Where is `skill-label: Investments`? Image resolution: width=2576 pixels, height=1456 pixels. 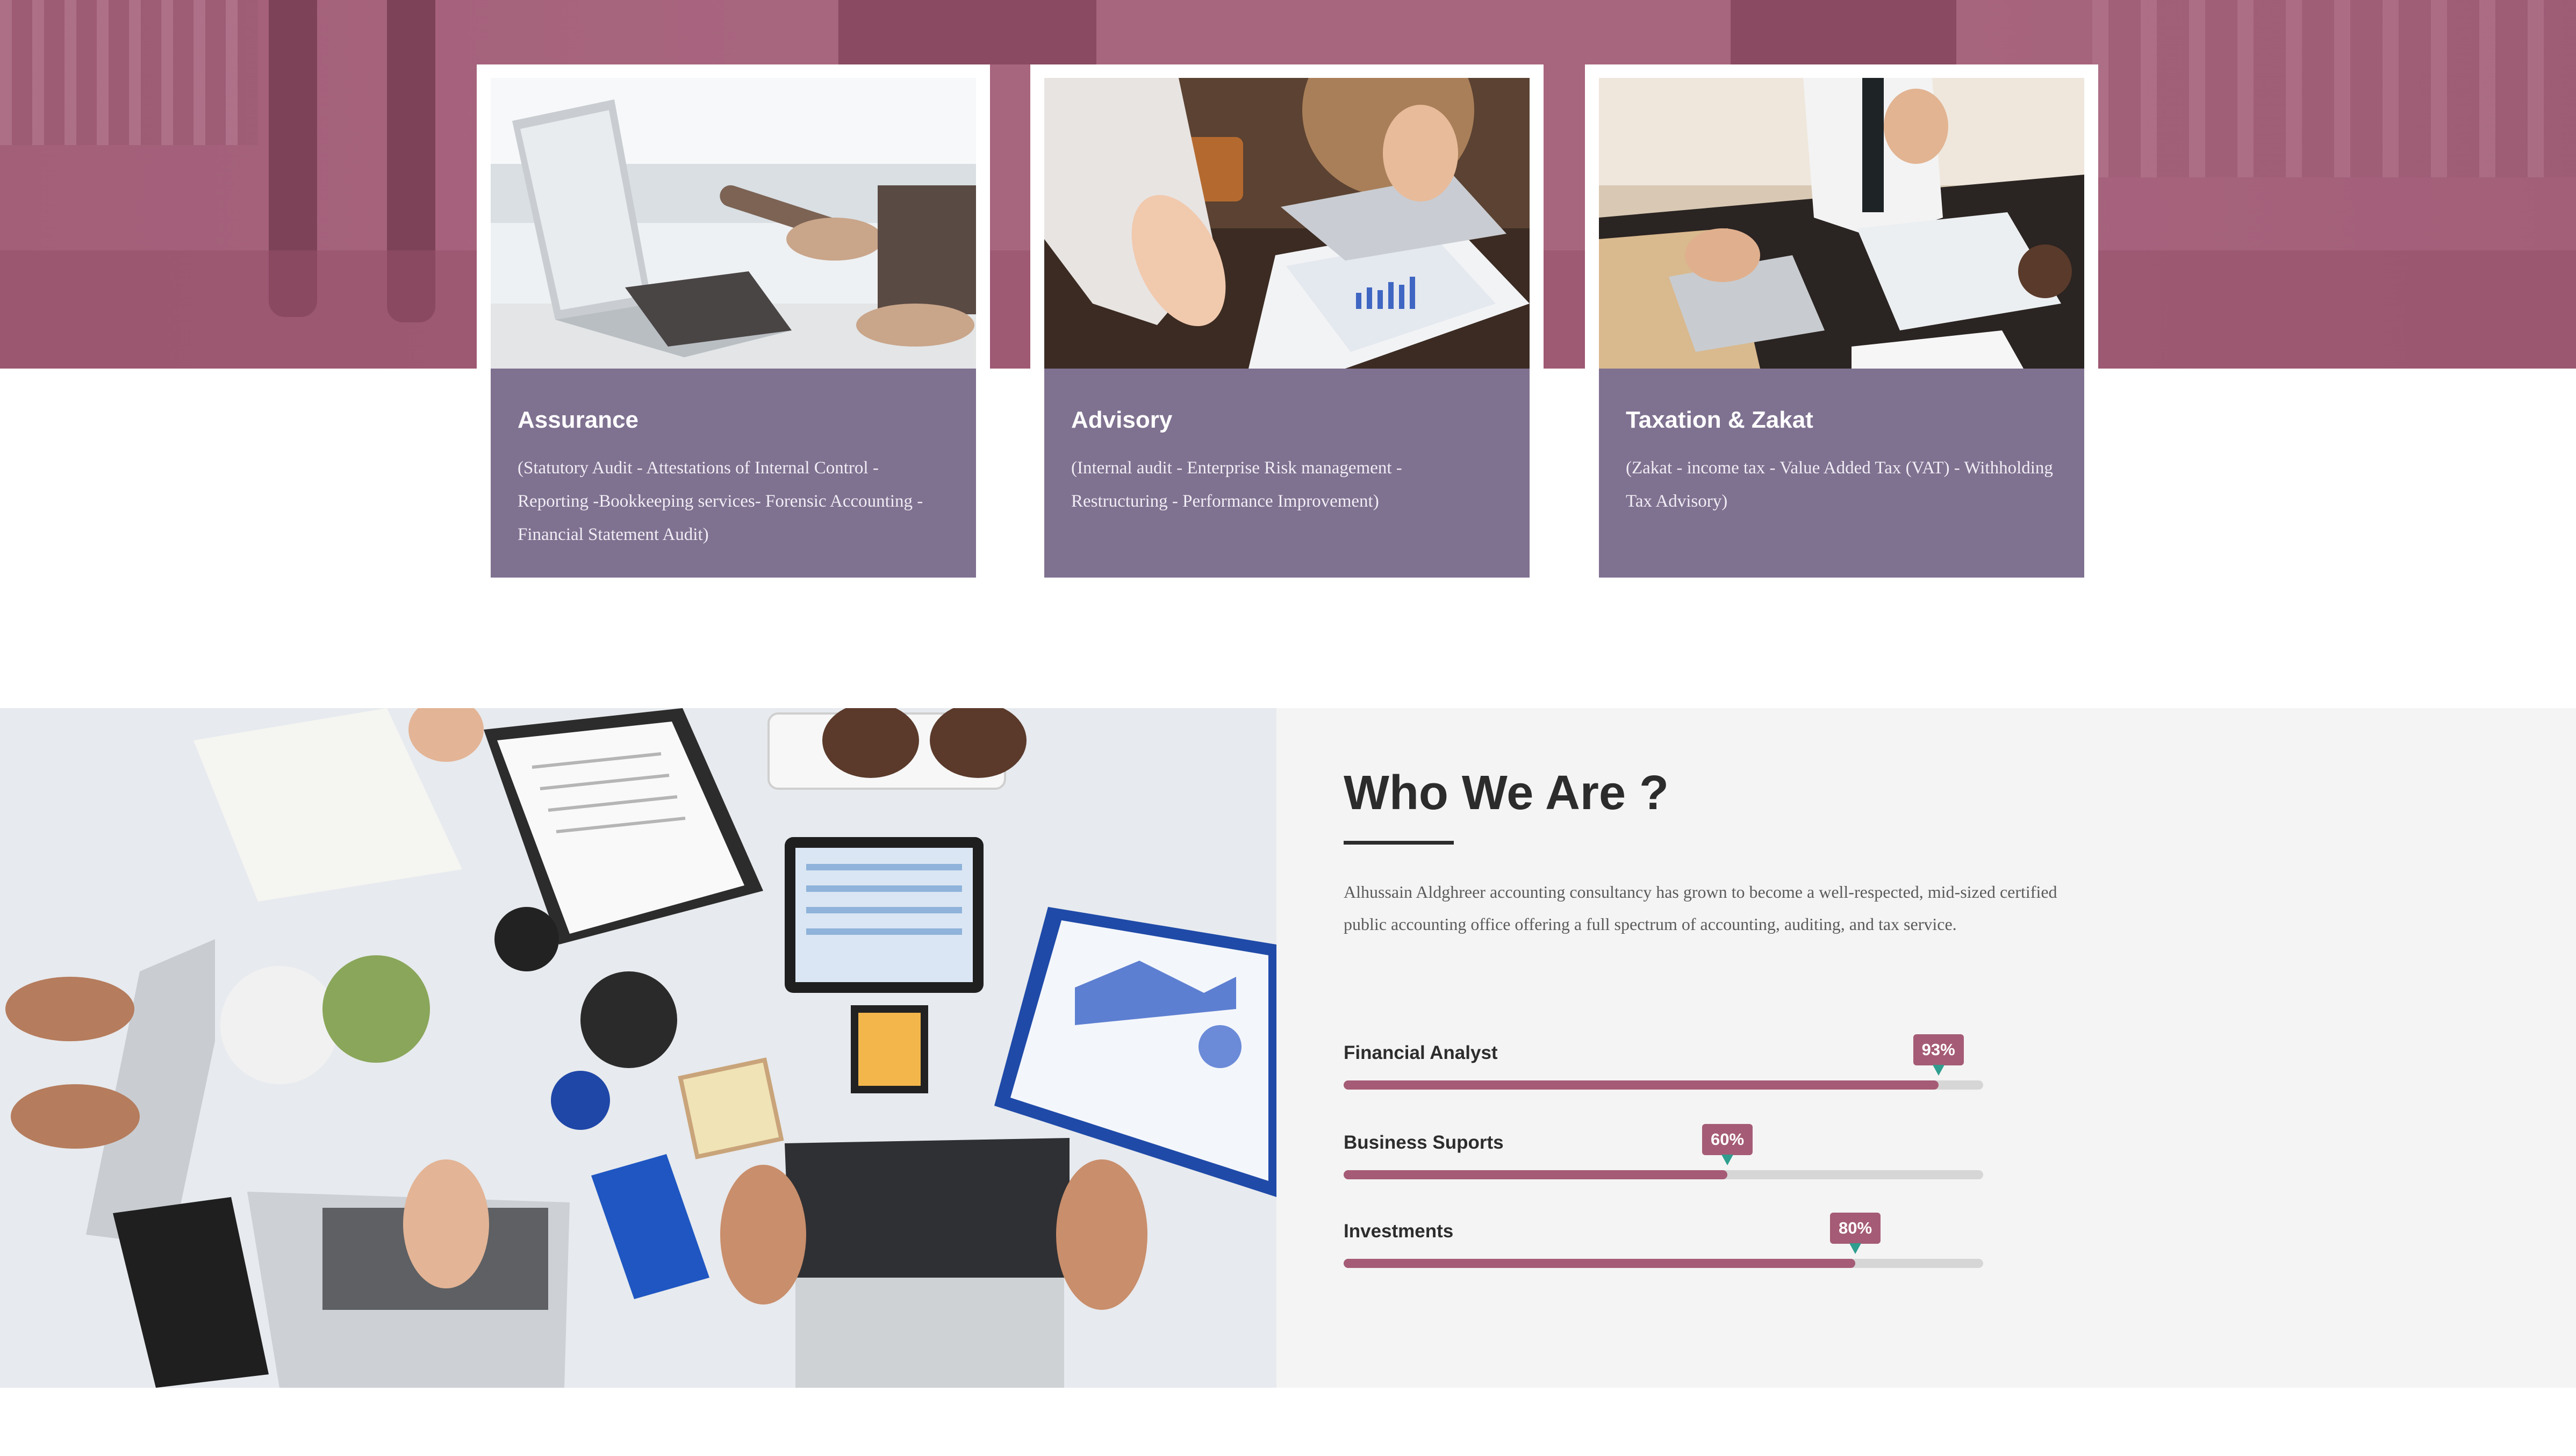 skill-label: Investments is located at coordinates (1399, 1232).